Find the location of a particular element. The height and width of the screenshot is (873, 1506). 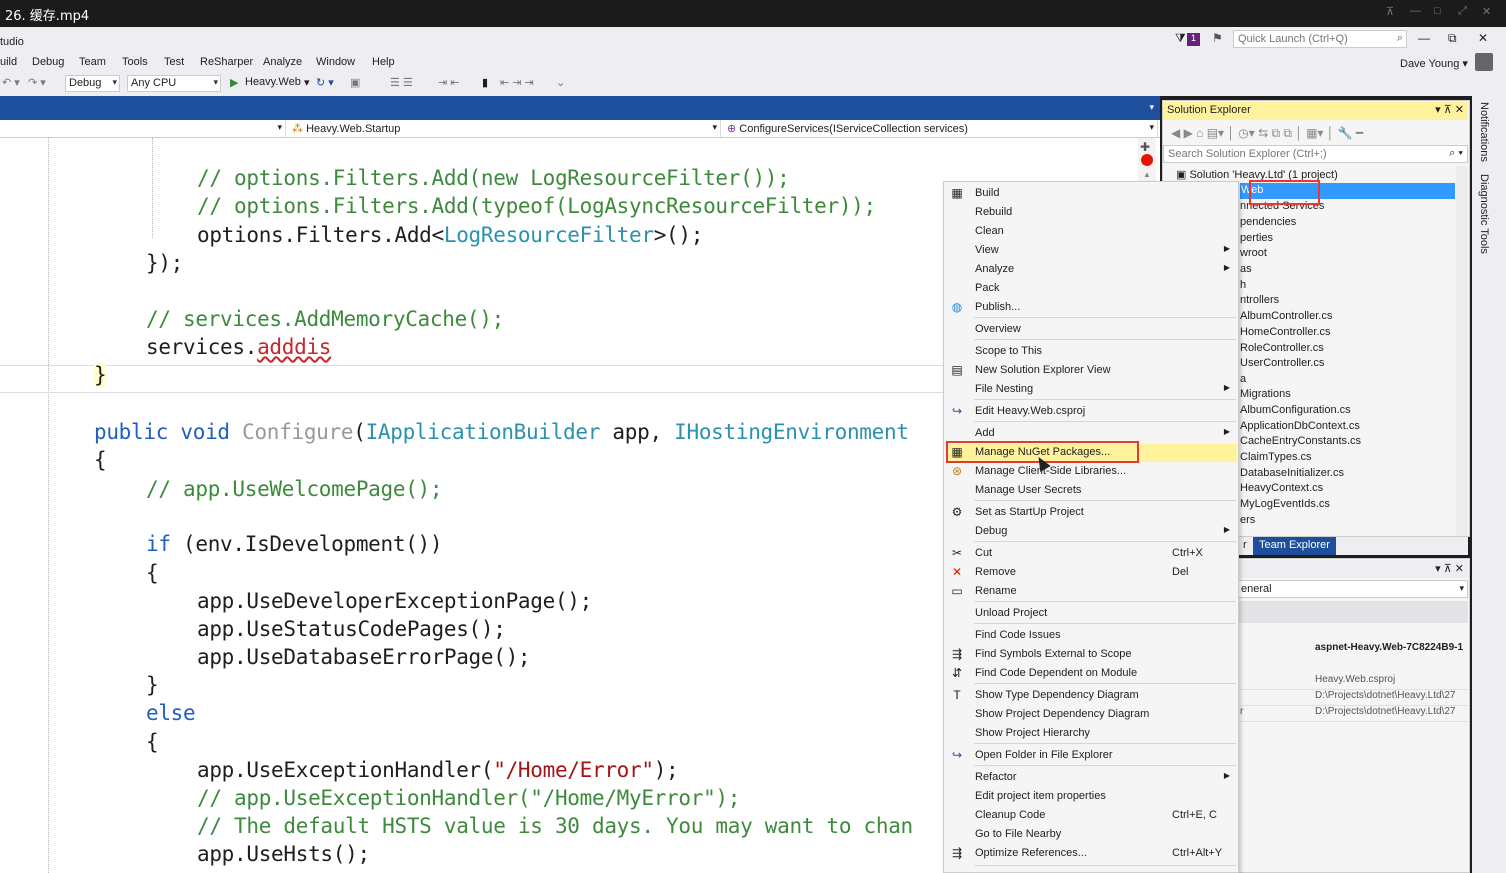

bookmark-nav-icon: ⇤ ⇥ ⇥ is located at coordinates (517, 82).